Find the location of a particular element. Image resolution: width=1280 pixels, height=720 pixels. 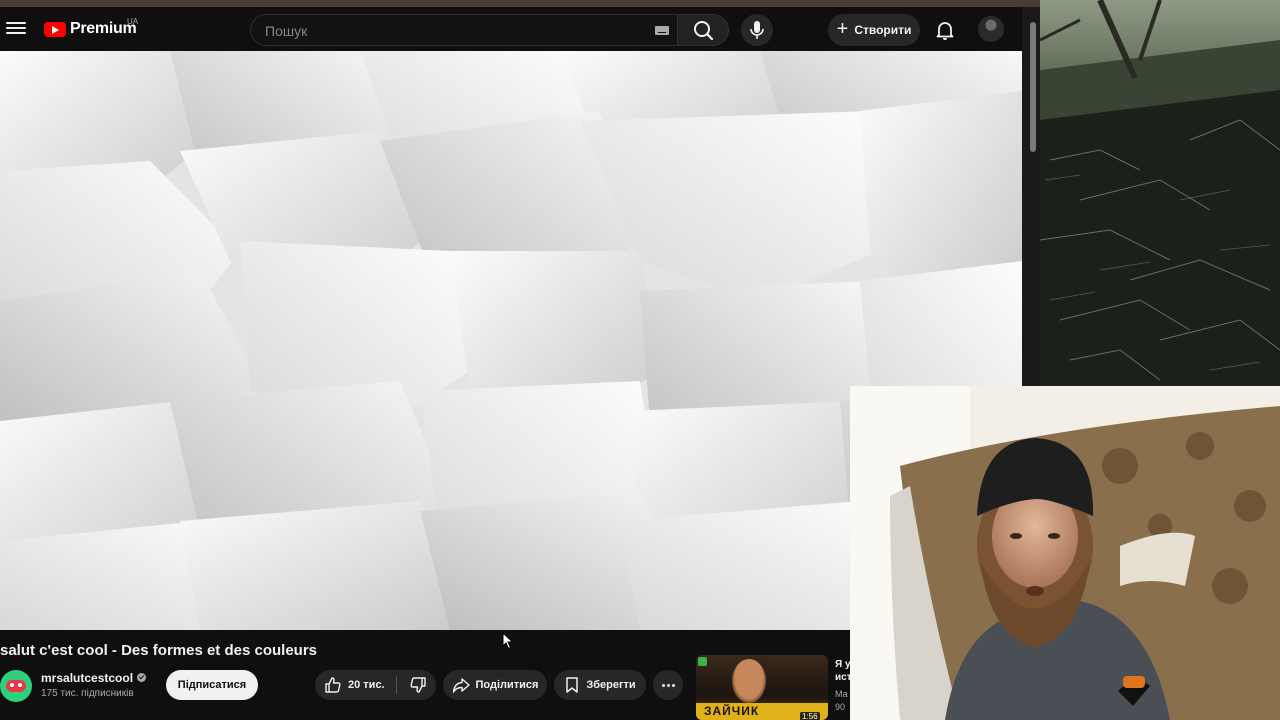

youtube-premium-logo: Premium is located at coordinates (90, 29).